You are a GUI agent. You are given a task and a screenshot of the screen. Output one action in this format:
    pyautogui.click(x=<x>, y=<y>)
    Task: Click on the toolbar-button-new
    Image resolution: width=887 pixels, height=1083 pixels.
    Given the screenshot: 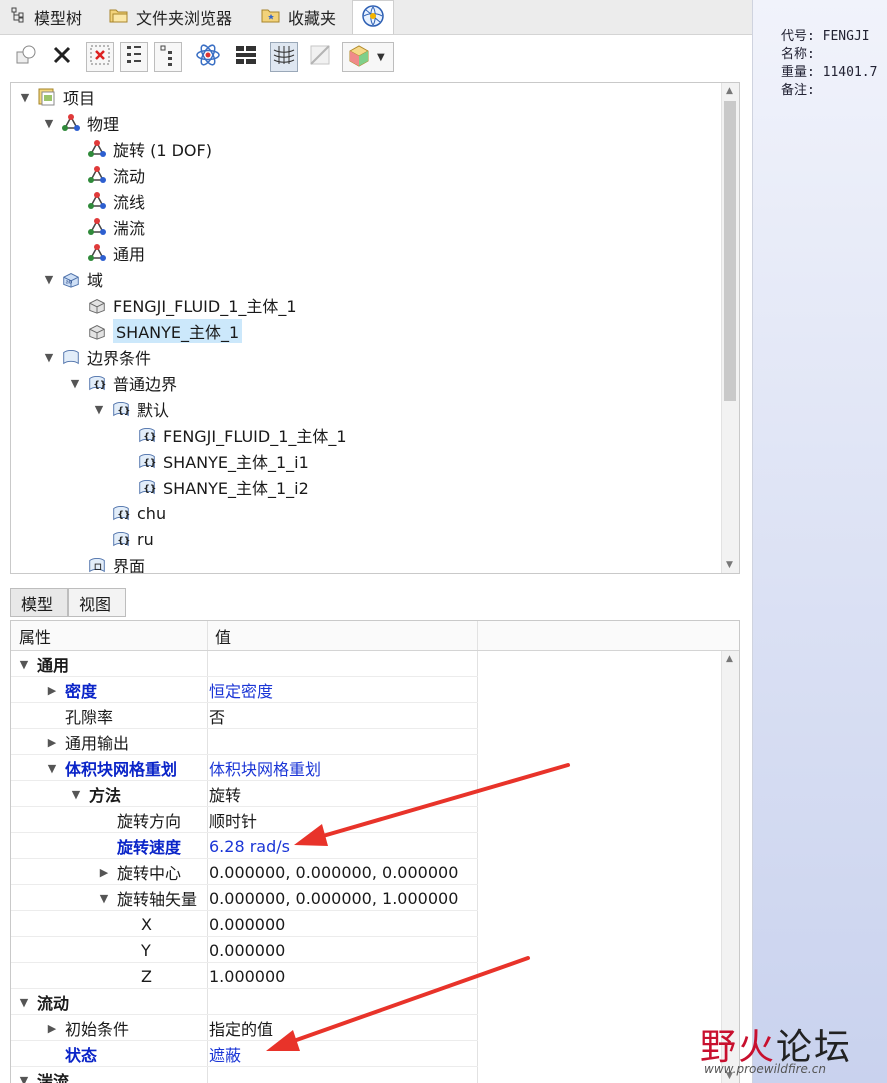 What is the action you would take?
    pyautogui.click(x=26, y=57)
    